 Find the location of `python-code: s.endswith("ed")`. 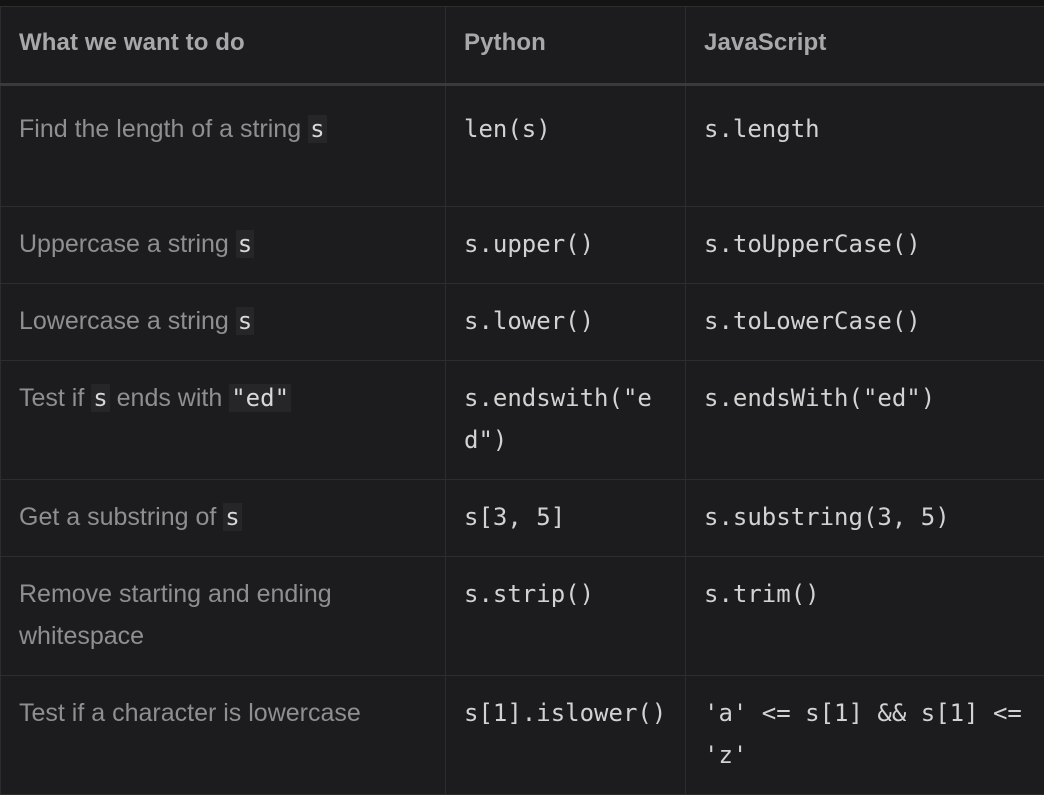

python-code: s.endswith("ed") is located at coordinates (566, 420).